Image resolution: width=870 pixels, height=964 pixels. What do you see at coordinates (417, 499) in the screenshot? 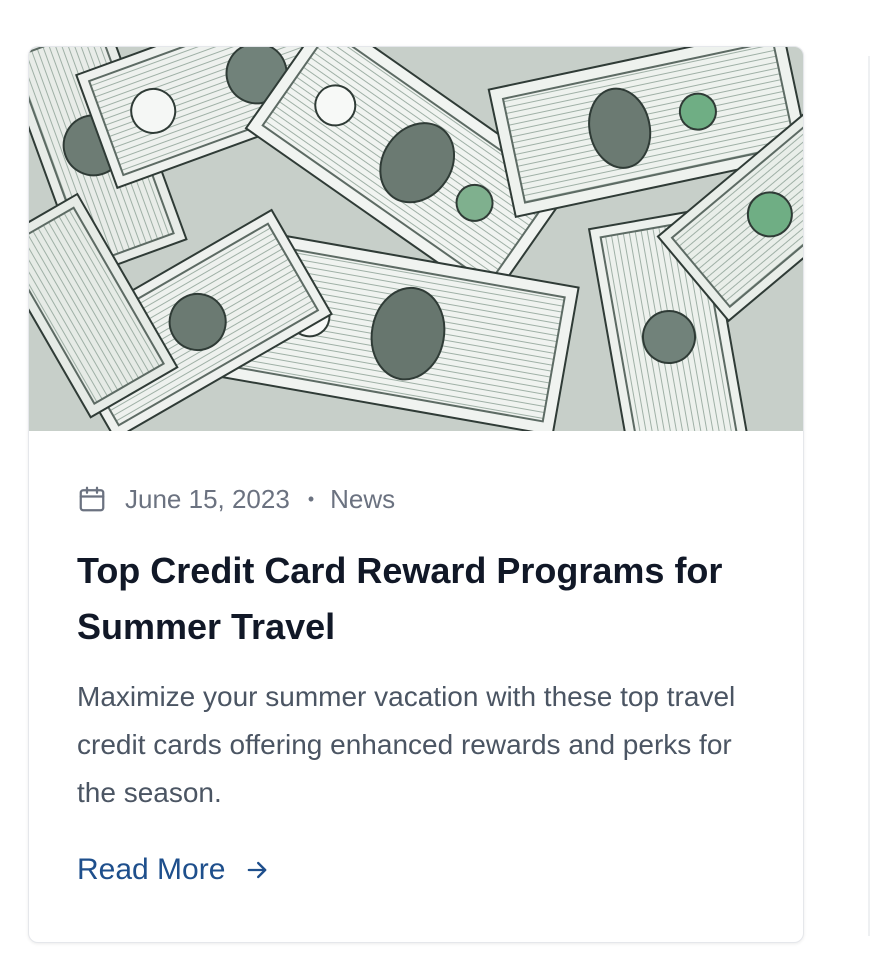
I see `article-meta: June 15, 2023 • News` at bounding box center [417, 499].